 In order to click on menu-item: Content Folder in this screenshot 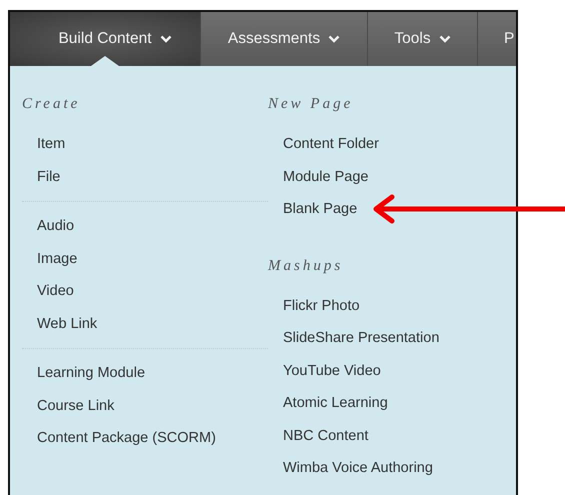, I will do `click(331, 144)`.